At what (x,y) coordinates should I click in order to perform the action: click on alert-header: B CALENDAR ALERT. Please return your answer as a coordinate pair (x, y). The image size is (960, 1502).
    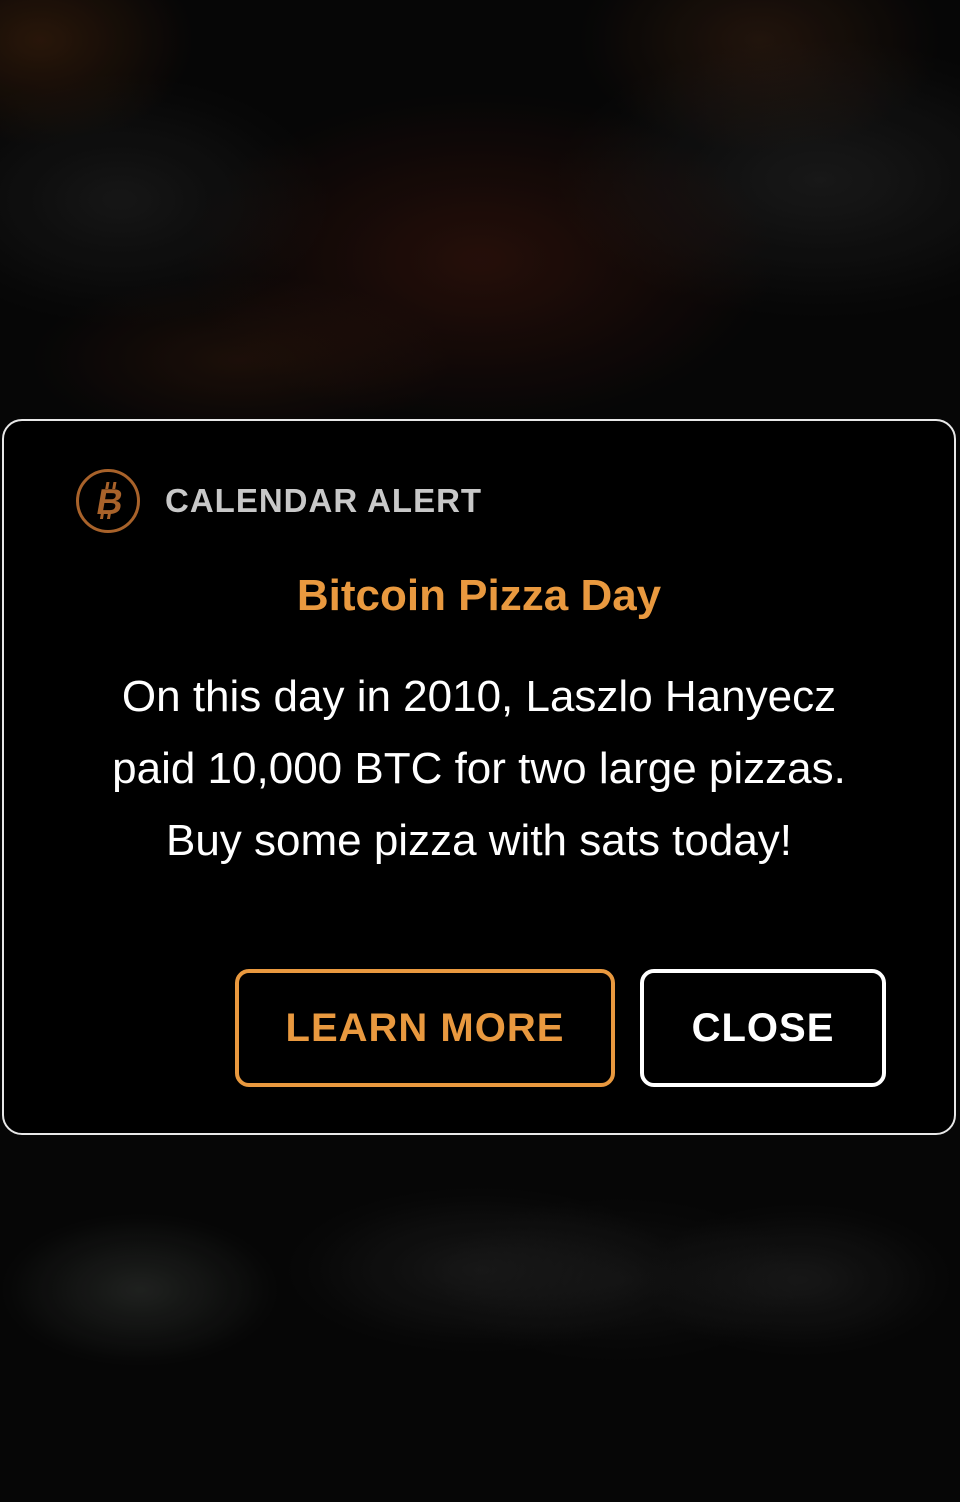
    Looking at the image, I should click on (279, 501).